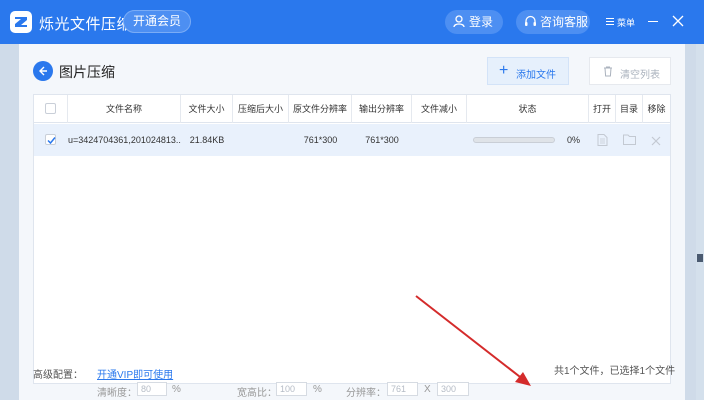 This screenshot has width=704, height=400. Describe the element at coordinates (21, 22) in the screenshot. I see `app-logo-icon` at that location.